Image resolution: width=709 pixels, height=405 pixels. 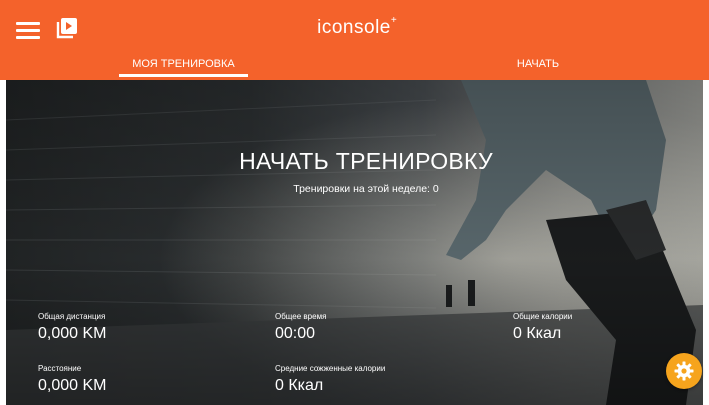 What do you see at coordinates (537, 333) in the screenshot?
I see `stat-total-calories-value: 0 Ккал` at bounding box center [537, 333].